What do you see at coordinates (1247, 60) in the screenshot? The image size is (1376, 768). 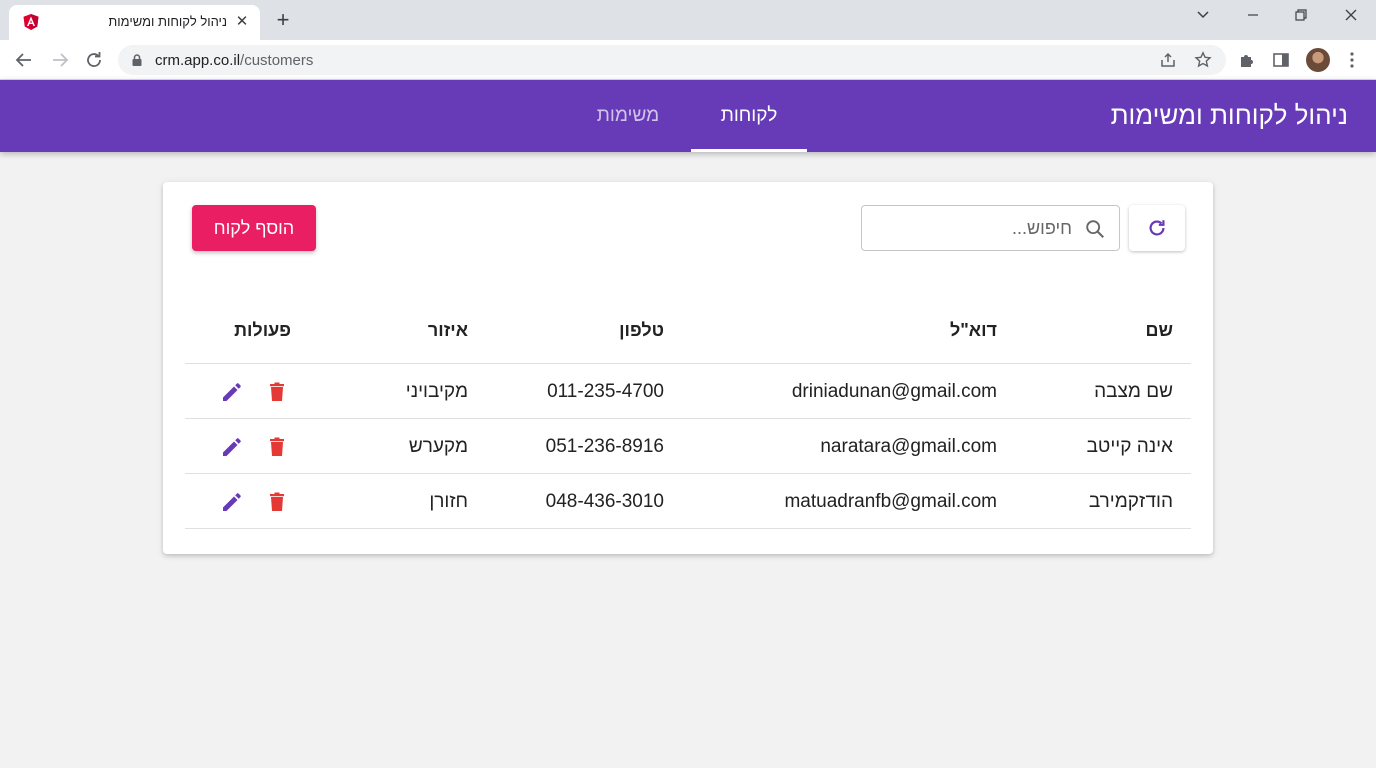 I see `extensions-icon` at bounding box center [1247, 60].